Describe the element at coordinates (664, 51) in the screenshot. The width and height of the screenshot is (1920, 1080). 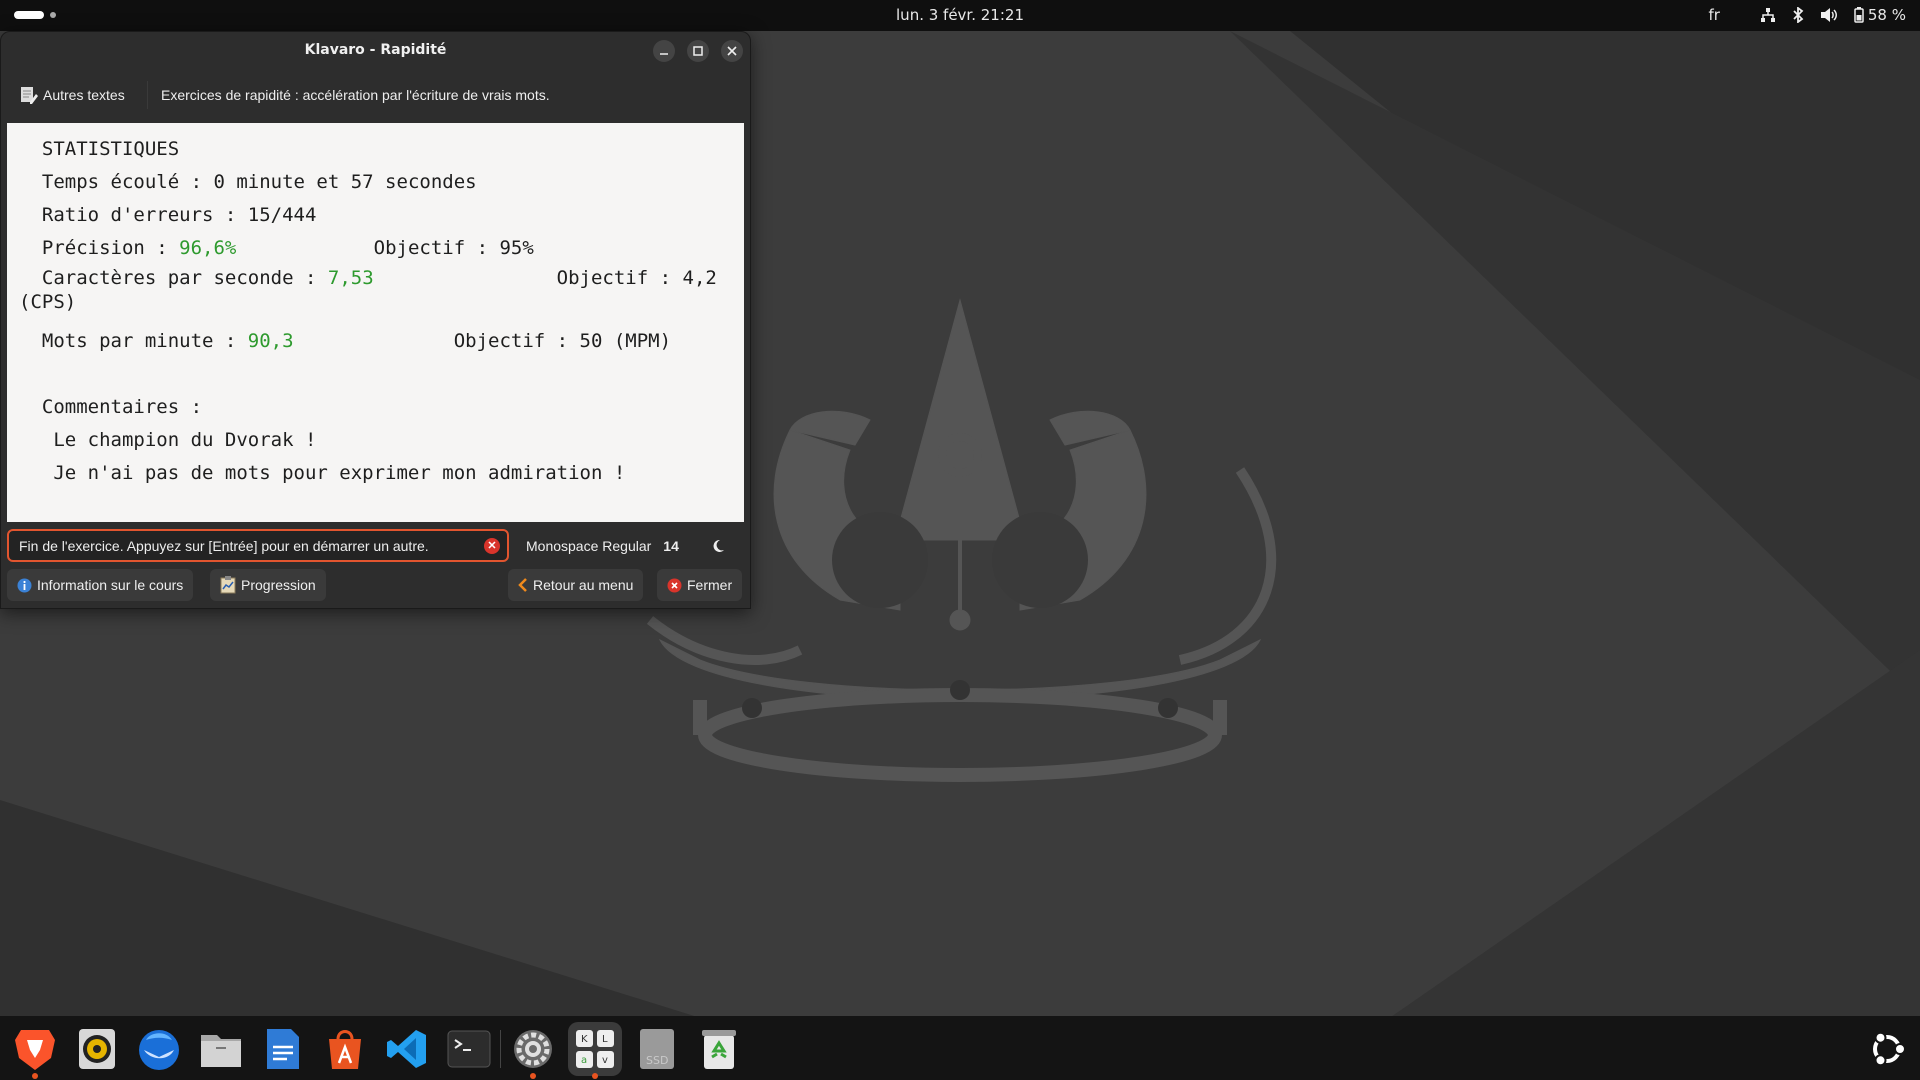
I see `minimize-button` at that location.